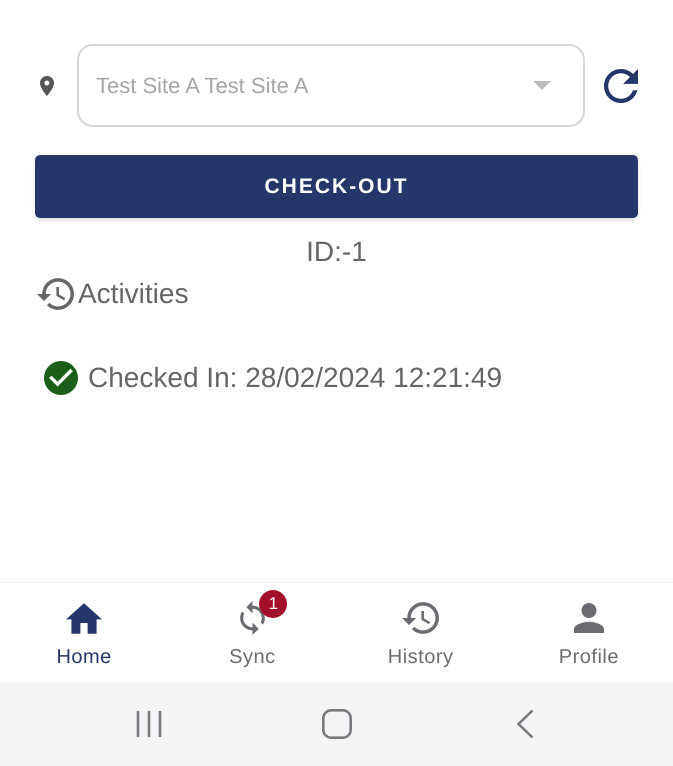  I want to click on activity-text: Checked In: 28/02/2024 12:21:49, so click(295, 378).